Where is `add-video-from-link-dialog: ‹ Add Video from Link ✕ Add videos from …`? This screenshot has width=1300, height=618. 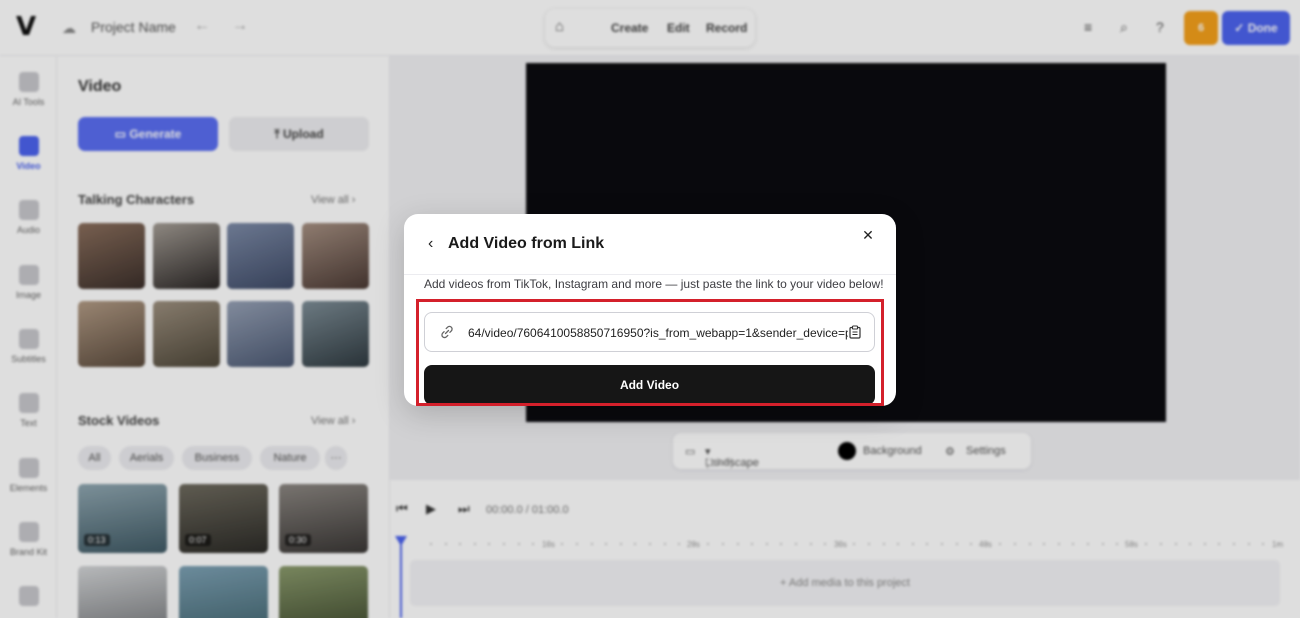 add-video-from-link-dialog: ‹ Add Video from Link ✕ Add videos from … is located at coordinates (650, 310).